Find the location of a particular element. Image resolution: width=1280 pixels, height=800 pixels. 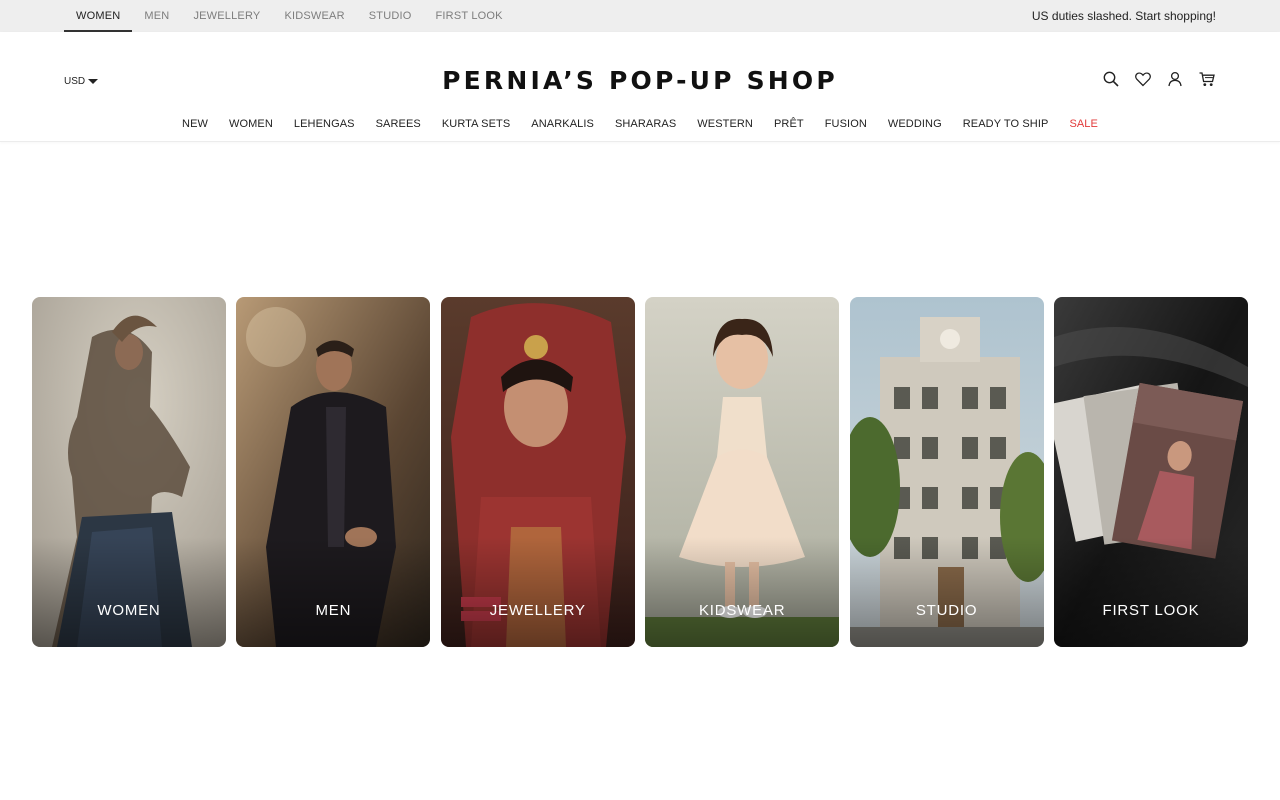

category-label: JEWELLERY is located at coordinates (537, 610).